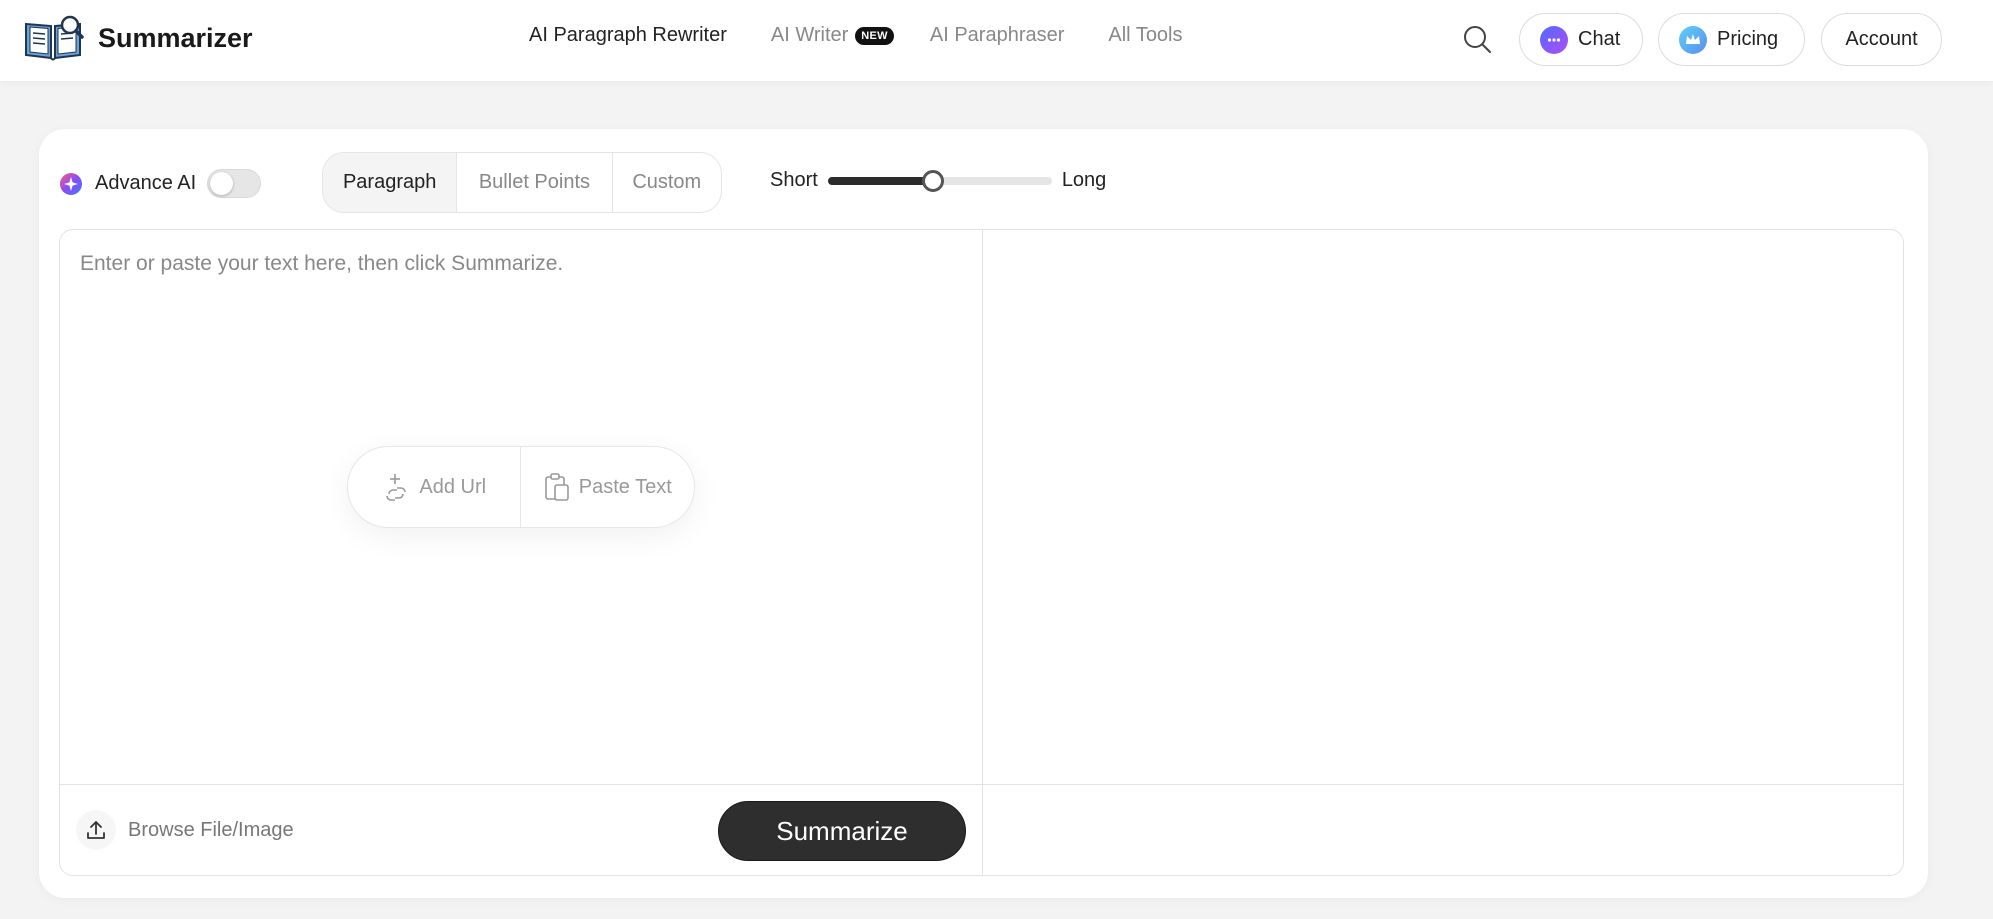 This screenshot has width=1993, height=919. Describe the element at coordinates (1599, 39) in the screenshot. I see `chat-label: Chat` at that location.